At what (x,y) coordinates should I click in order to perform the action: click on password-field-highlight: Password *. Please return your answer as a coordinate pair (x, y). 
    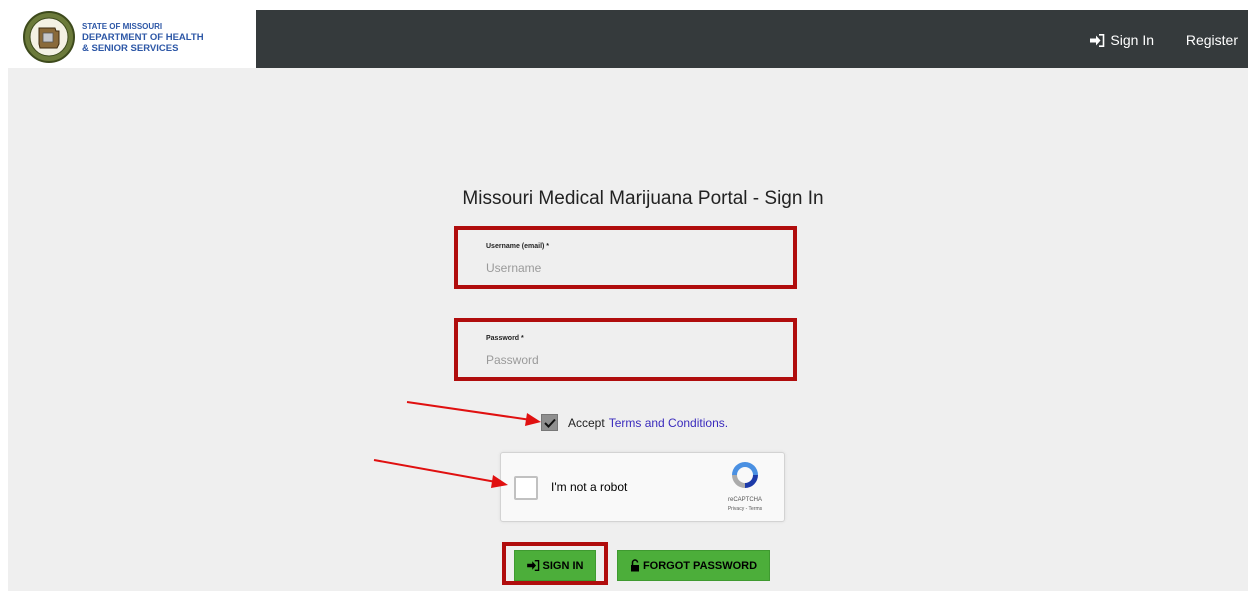
    Looking at the image, I should click on (625, 349).